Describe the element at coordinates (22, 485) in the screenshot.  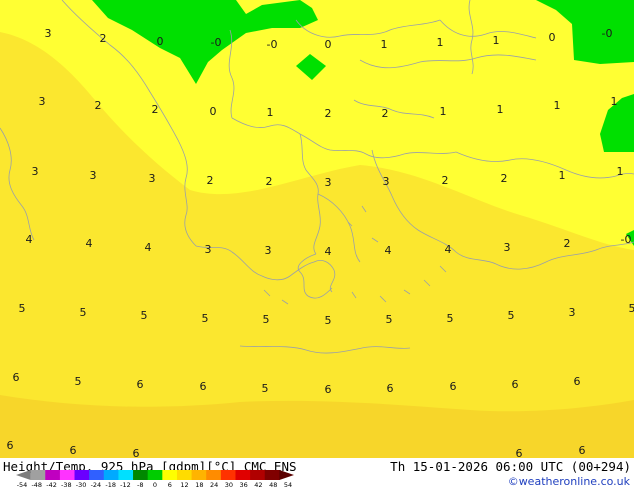
I see `colorbar-tick-label: -54` at that location.